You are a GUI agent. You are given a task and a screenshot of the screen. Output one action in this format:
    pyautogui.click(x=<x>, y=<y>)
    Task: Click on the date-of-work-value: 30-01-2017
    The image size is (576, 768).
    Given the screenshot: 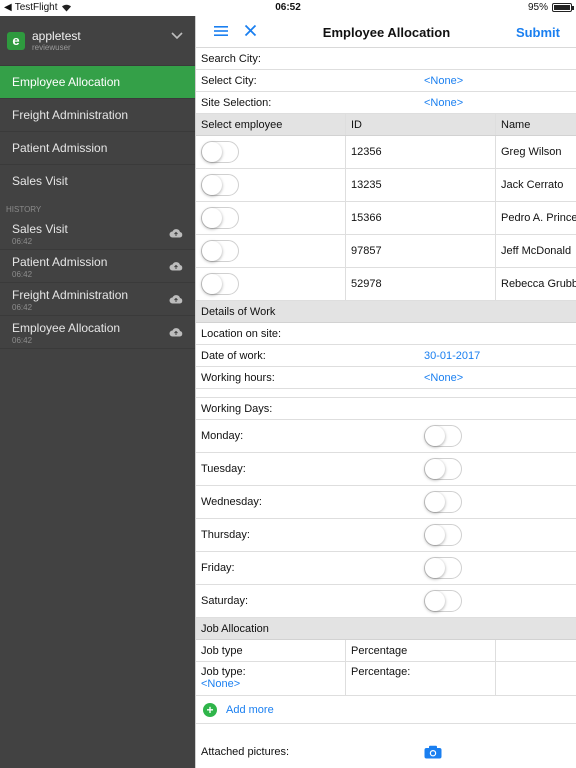 What is the action you would take?
    pyautogui.click(x=452, y=356)
    